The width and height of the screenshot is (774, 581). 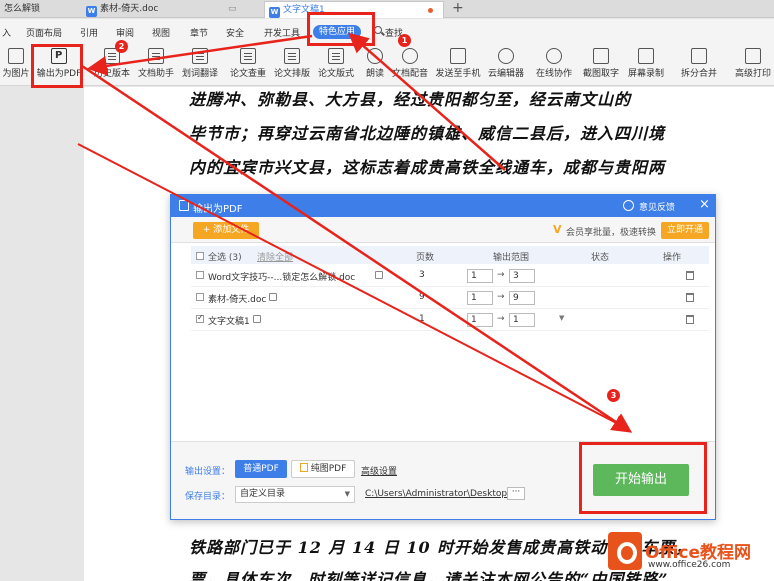 I want to click on range-to-input: 9, so click(x=522, y=298).